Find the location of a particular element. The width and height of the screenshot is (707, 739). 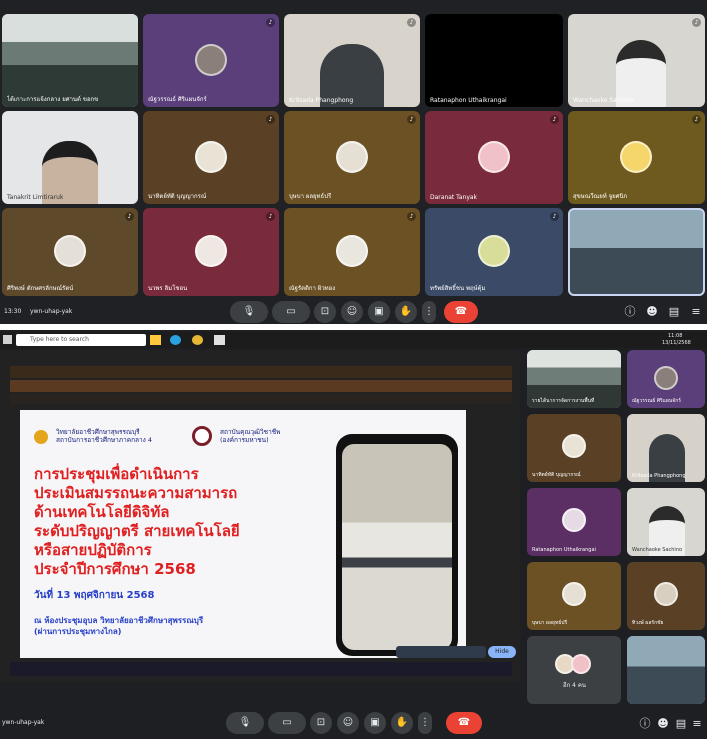

taskbar-search-input: Type here to search is located at coordinates (81, 340).